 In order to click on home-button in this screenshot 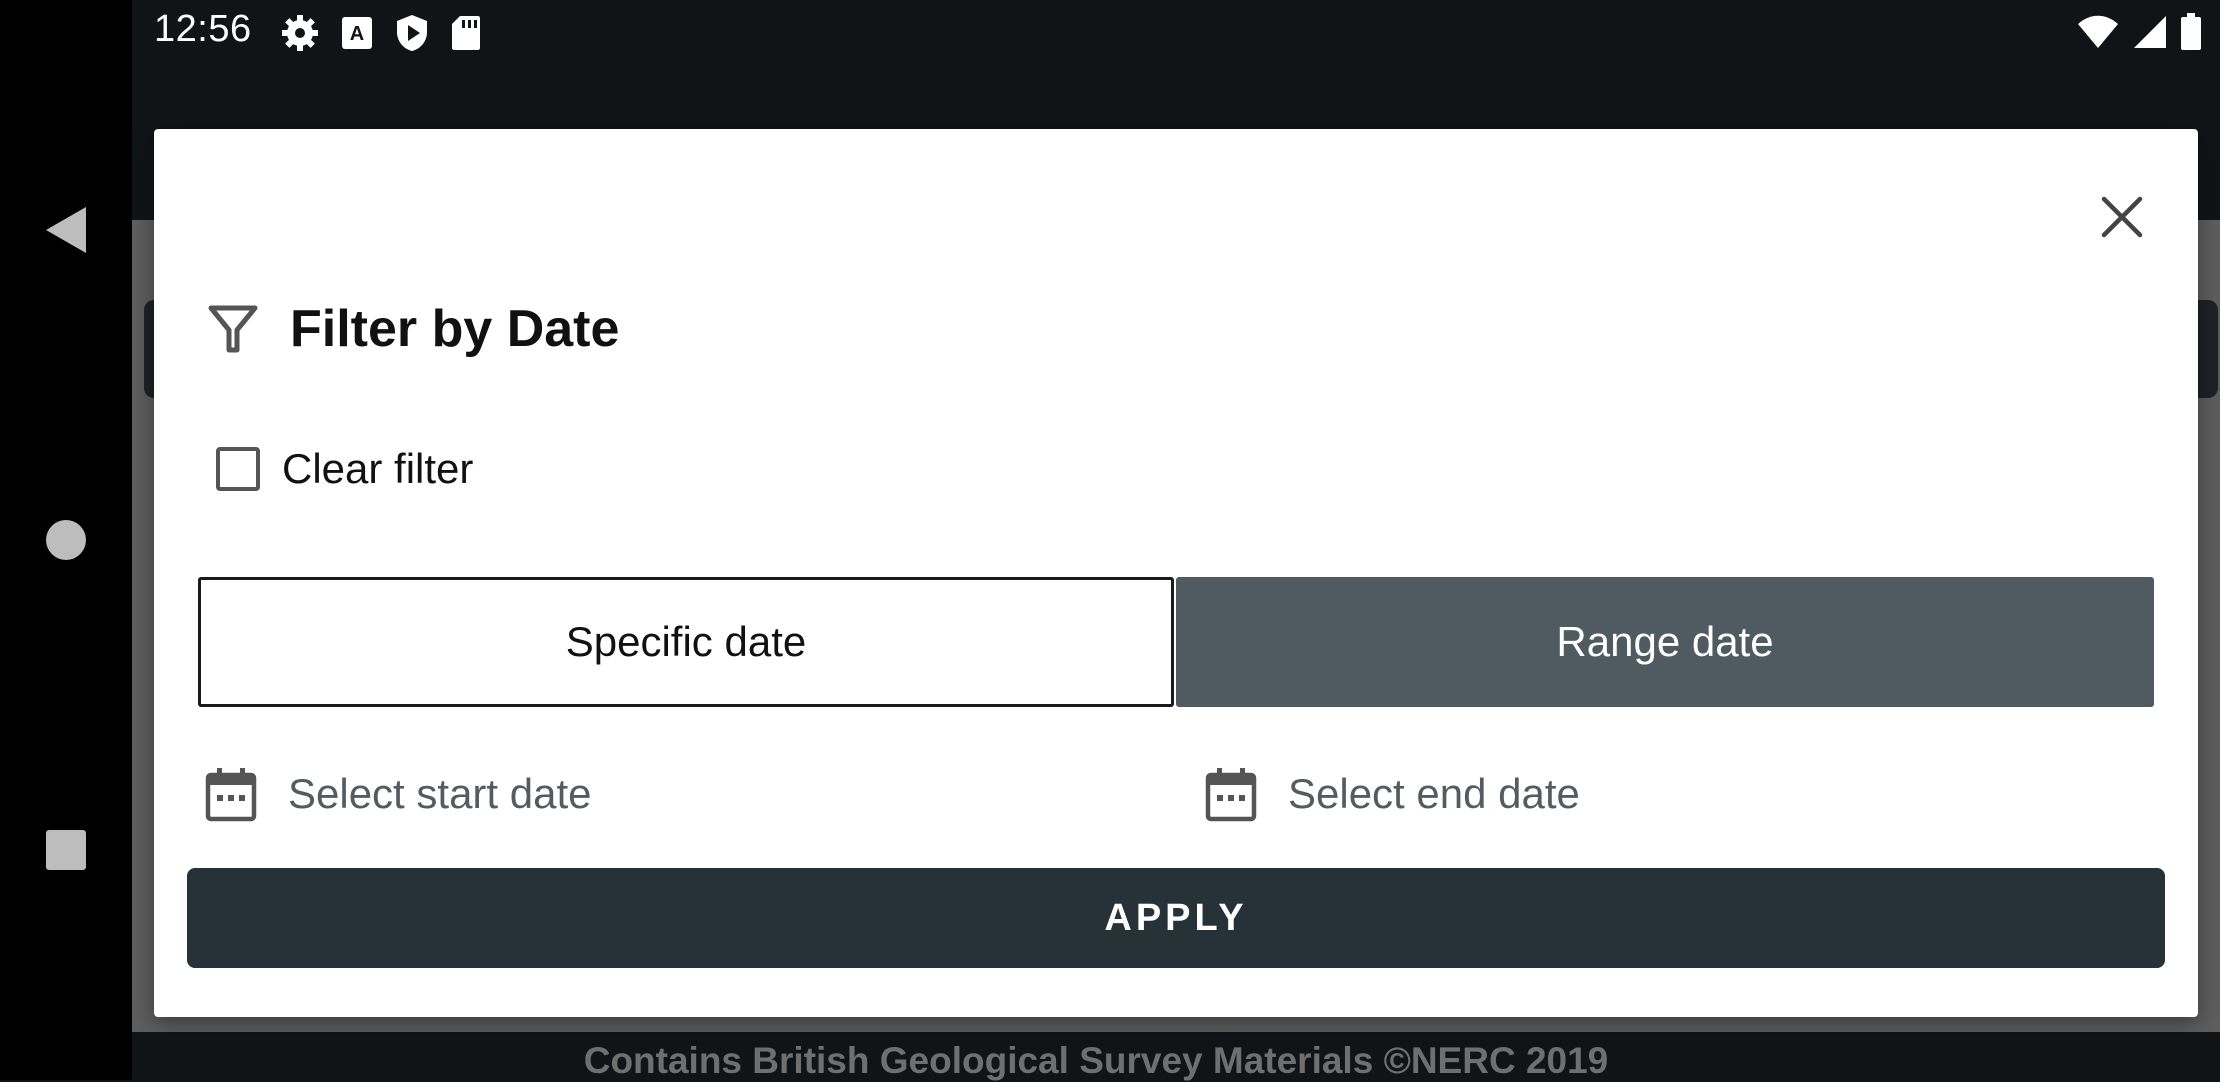, I will do `click(66, 540)`.